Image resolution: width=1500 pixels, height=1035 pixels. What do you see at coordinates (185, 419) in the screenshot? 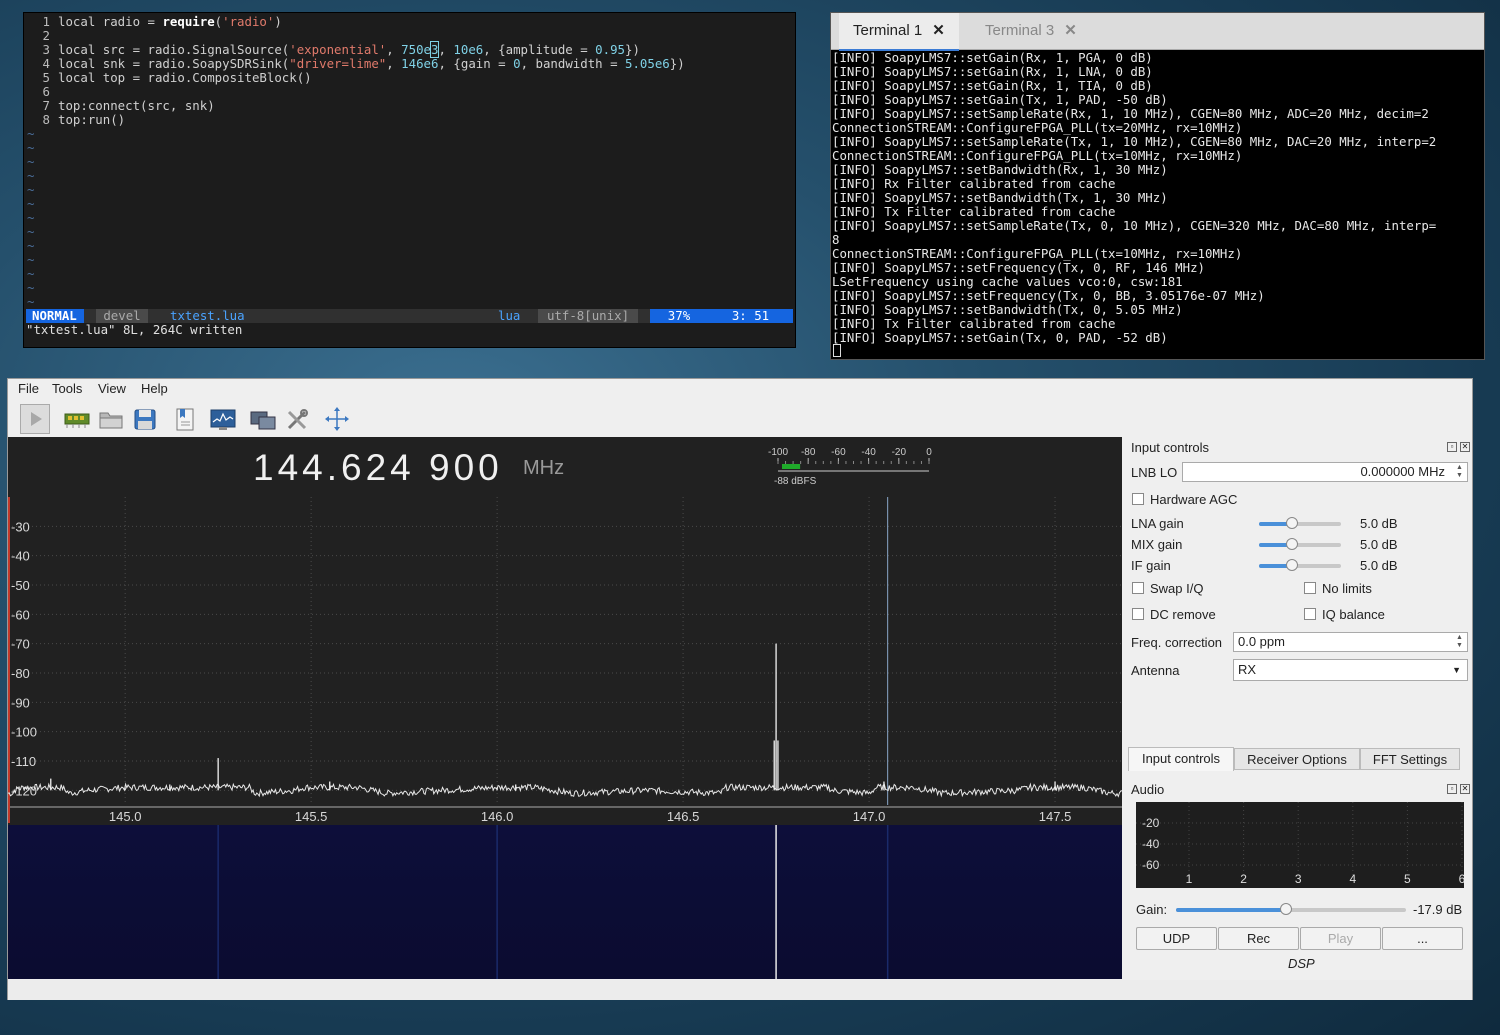
I see `bookmark-icon` at bounding box center [185, 419].